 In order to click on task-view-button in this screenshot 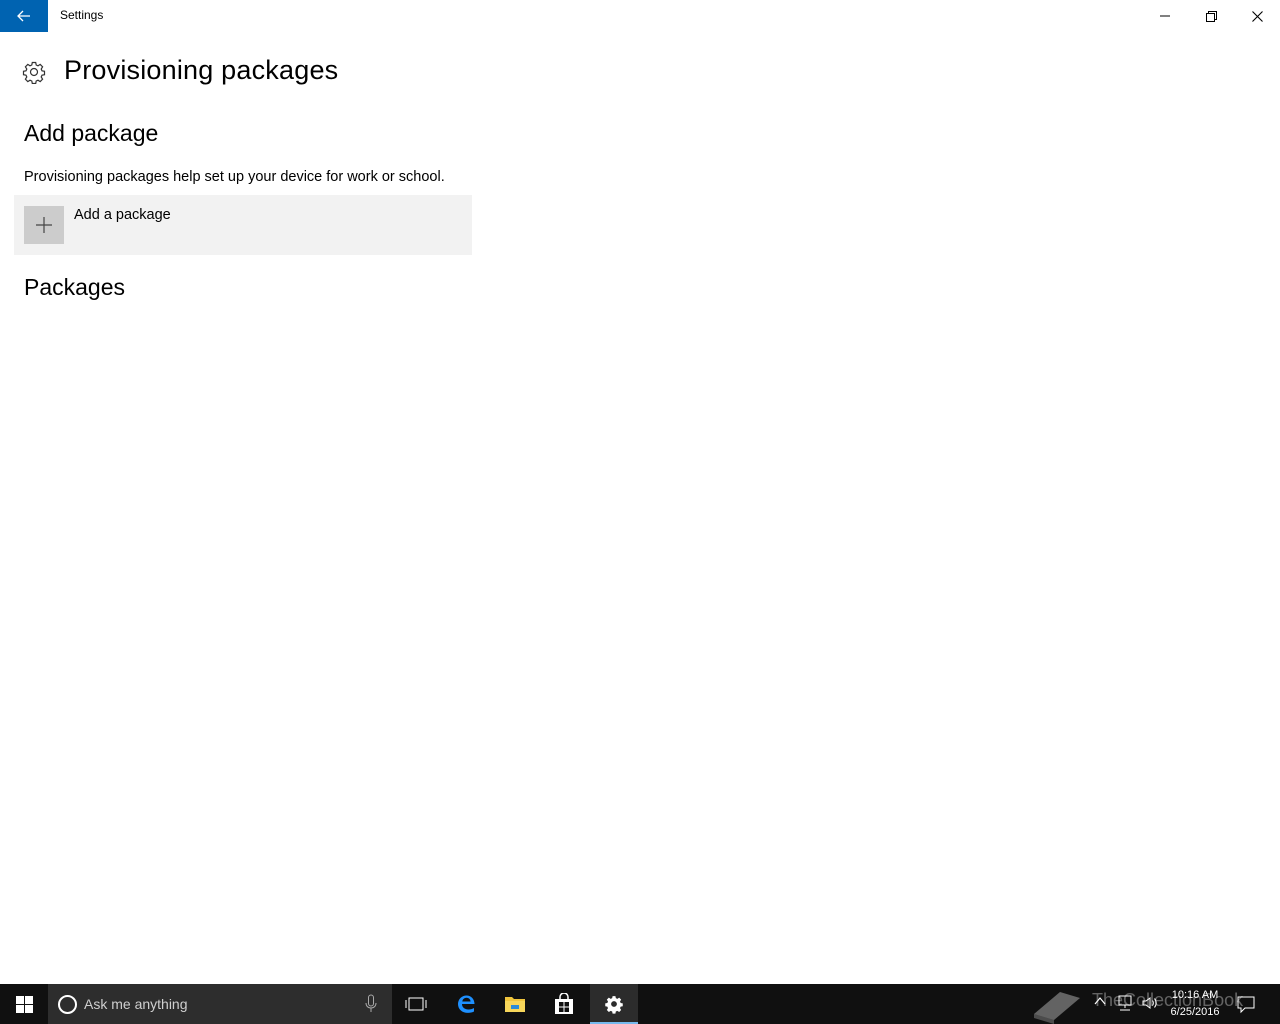, I will do `click(416, 1004)`.